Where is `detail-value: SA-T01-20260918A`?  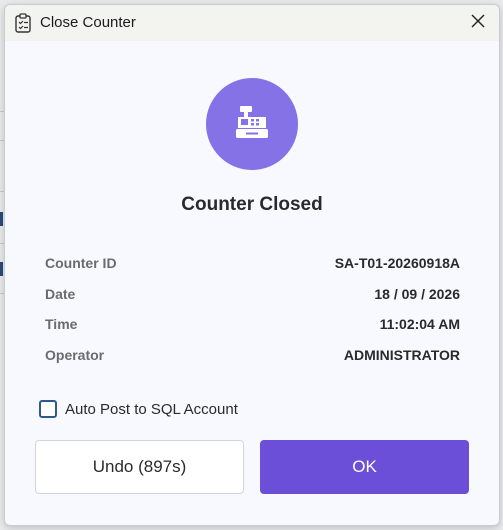 detail-value: SA-T01-20260918A is located at coordinates (397, 263).